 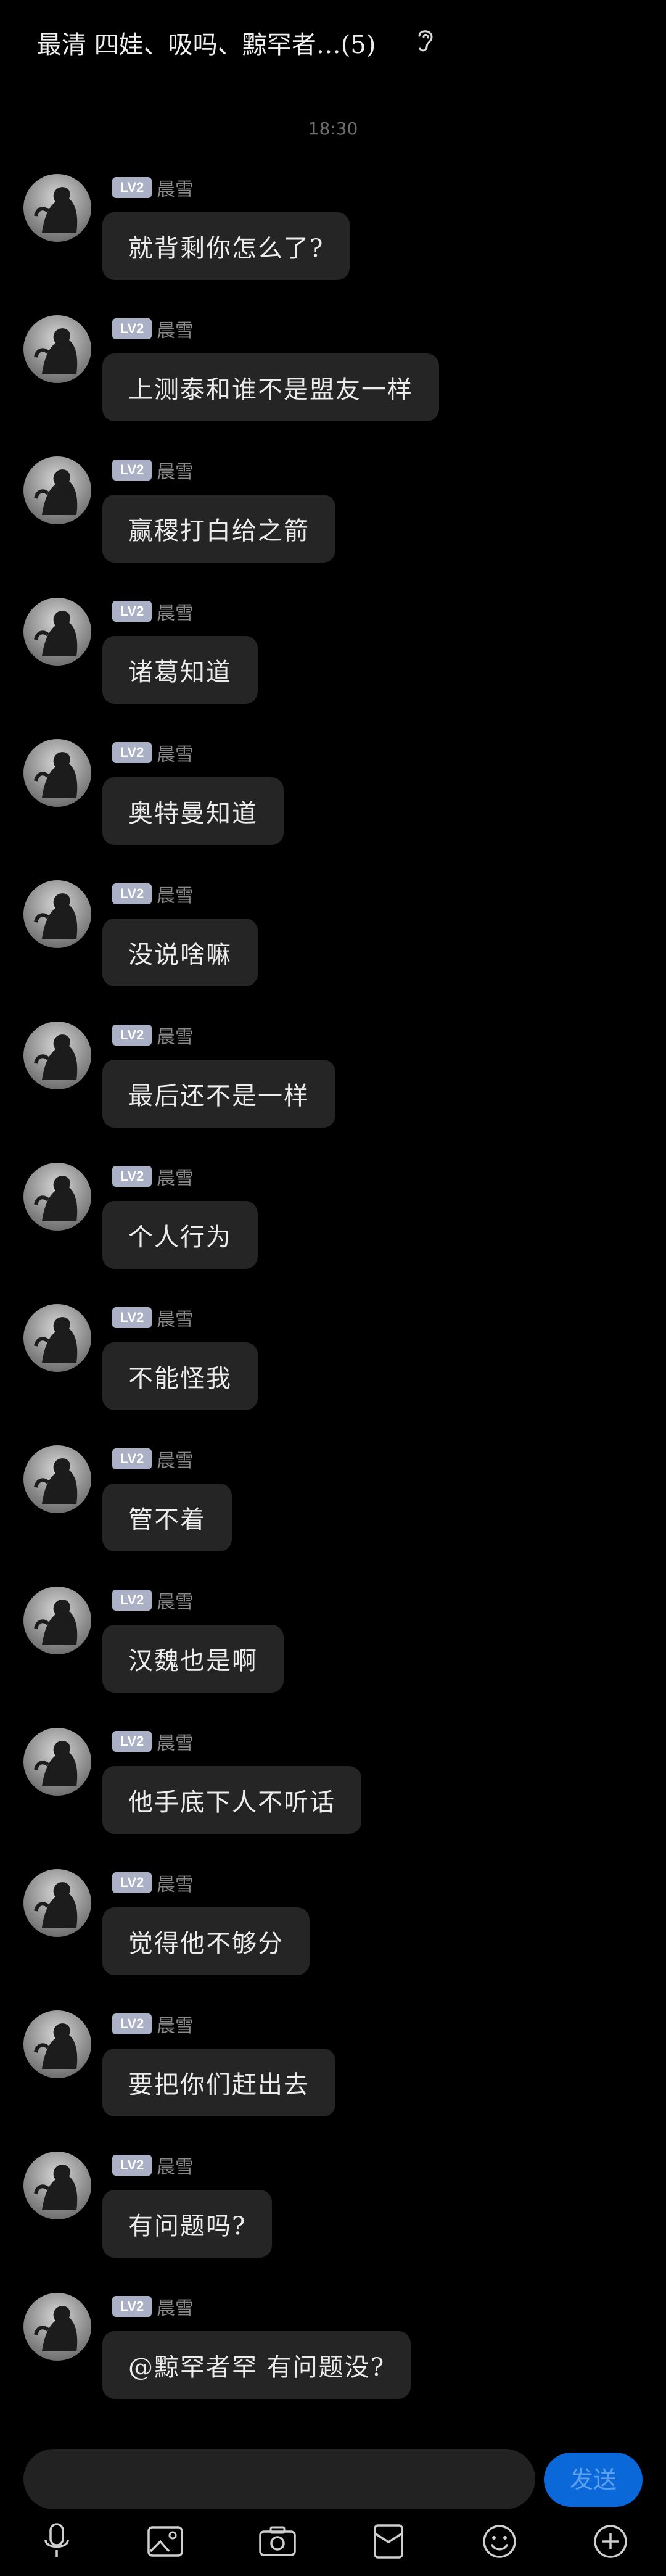 I want to click on message-row: LV2 晨雪诸葛知道, so click(x=333, y=659).